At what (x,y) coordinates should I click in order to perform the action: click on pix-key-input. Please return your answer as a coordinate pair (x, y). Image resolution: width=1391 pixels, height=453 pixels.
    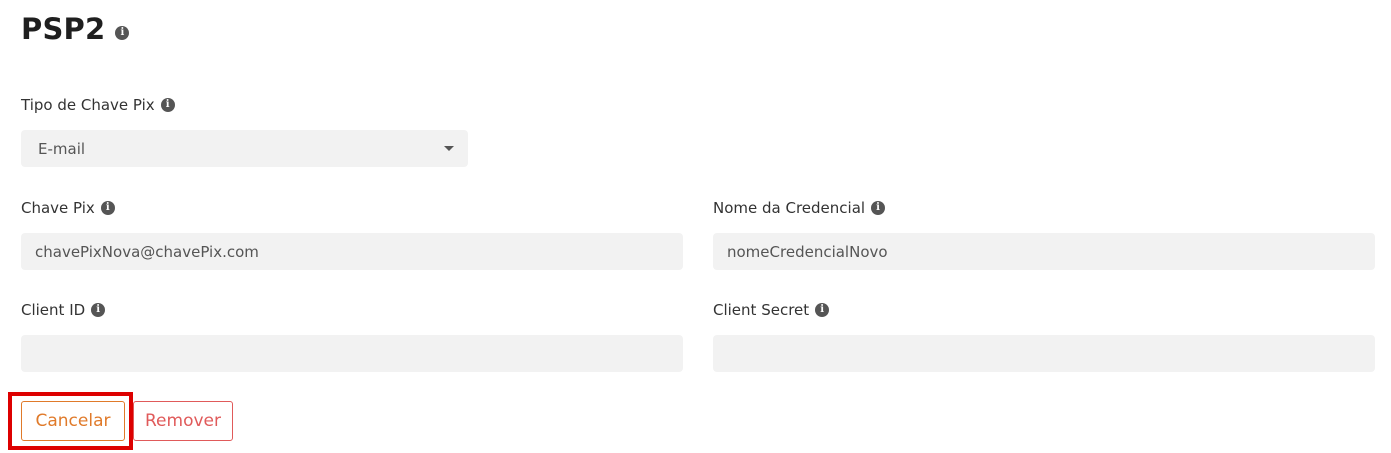
    Looking at the image, I should click on (352, 251).